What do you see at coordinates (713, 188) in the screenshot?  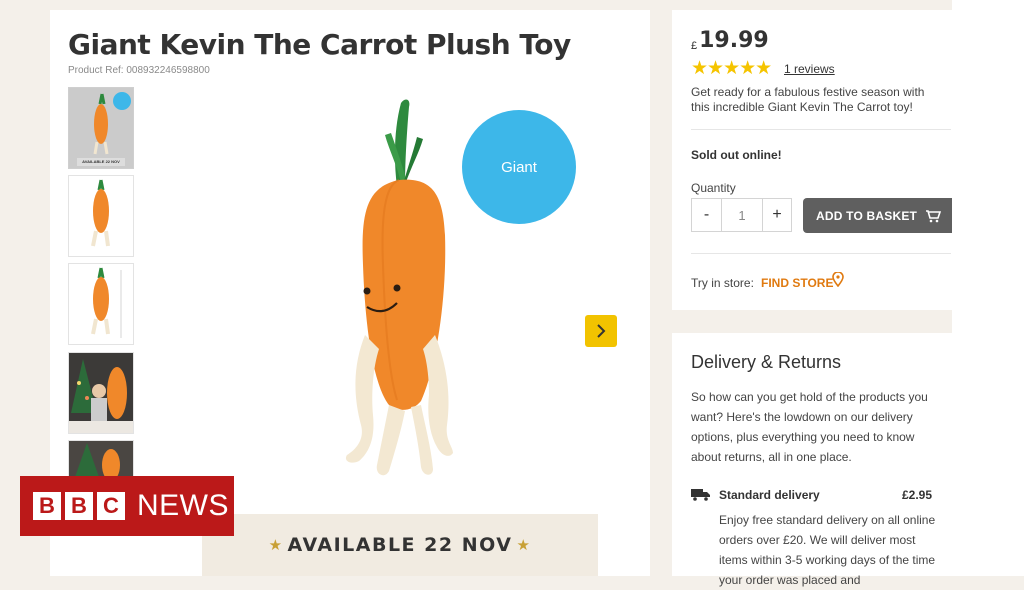 I see `quantity-label: Quantity` at bounding box center [713, 188].